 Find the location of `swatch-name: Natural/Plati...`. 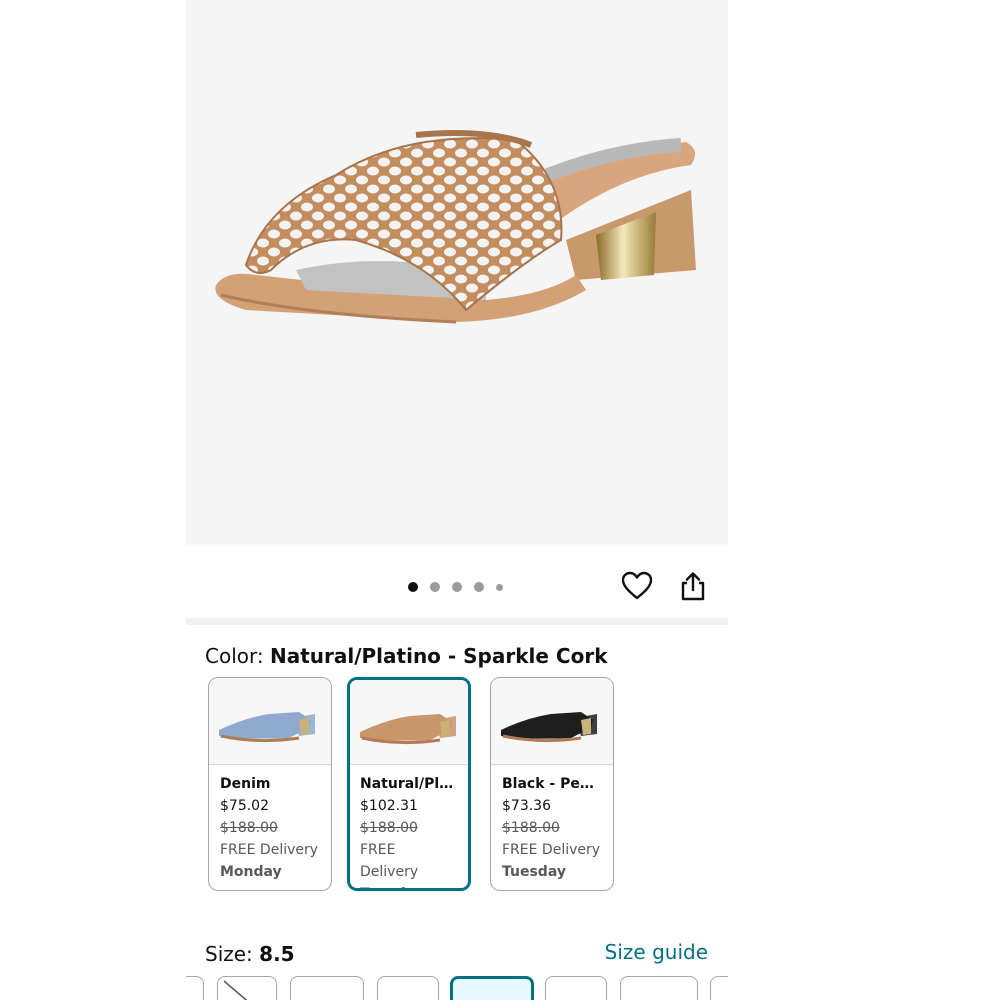

swatch-name: Natural/Plati... is located at coordinates (409, 784).